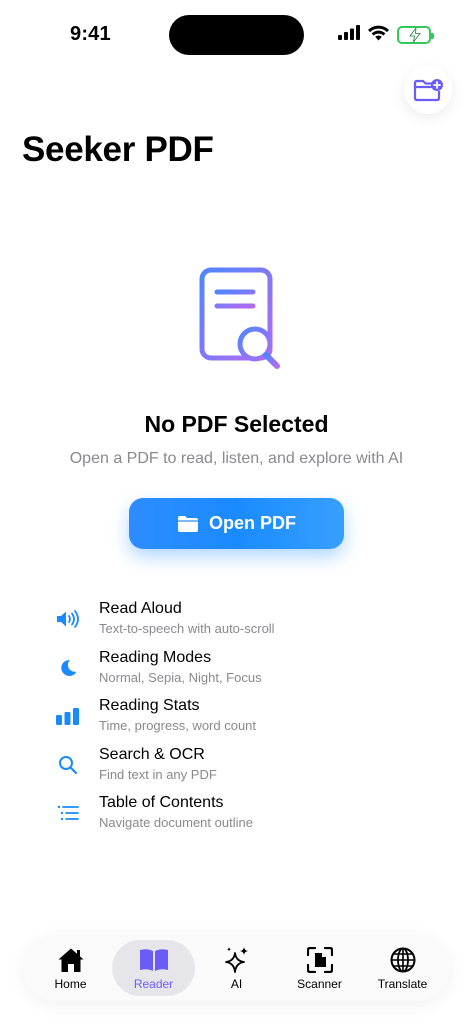 The width and height of the screenshot is (473, 1024). I want to click on tab-scanner: Scanner, so click(319, 968).